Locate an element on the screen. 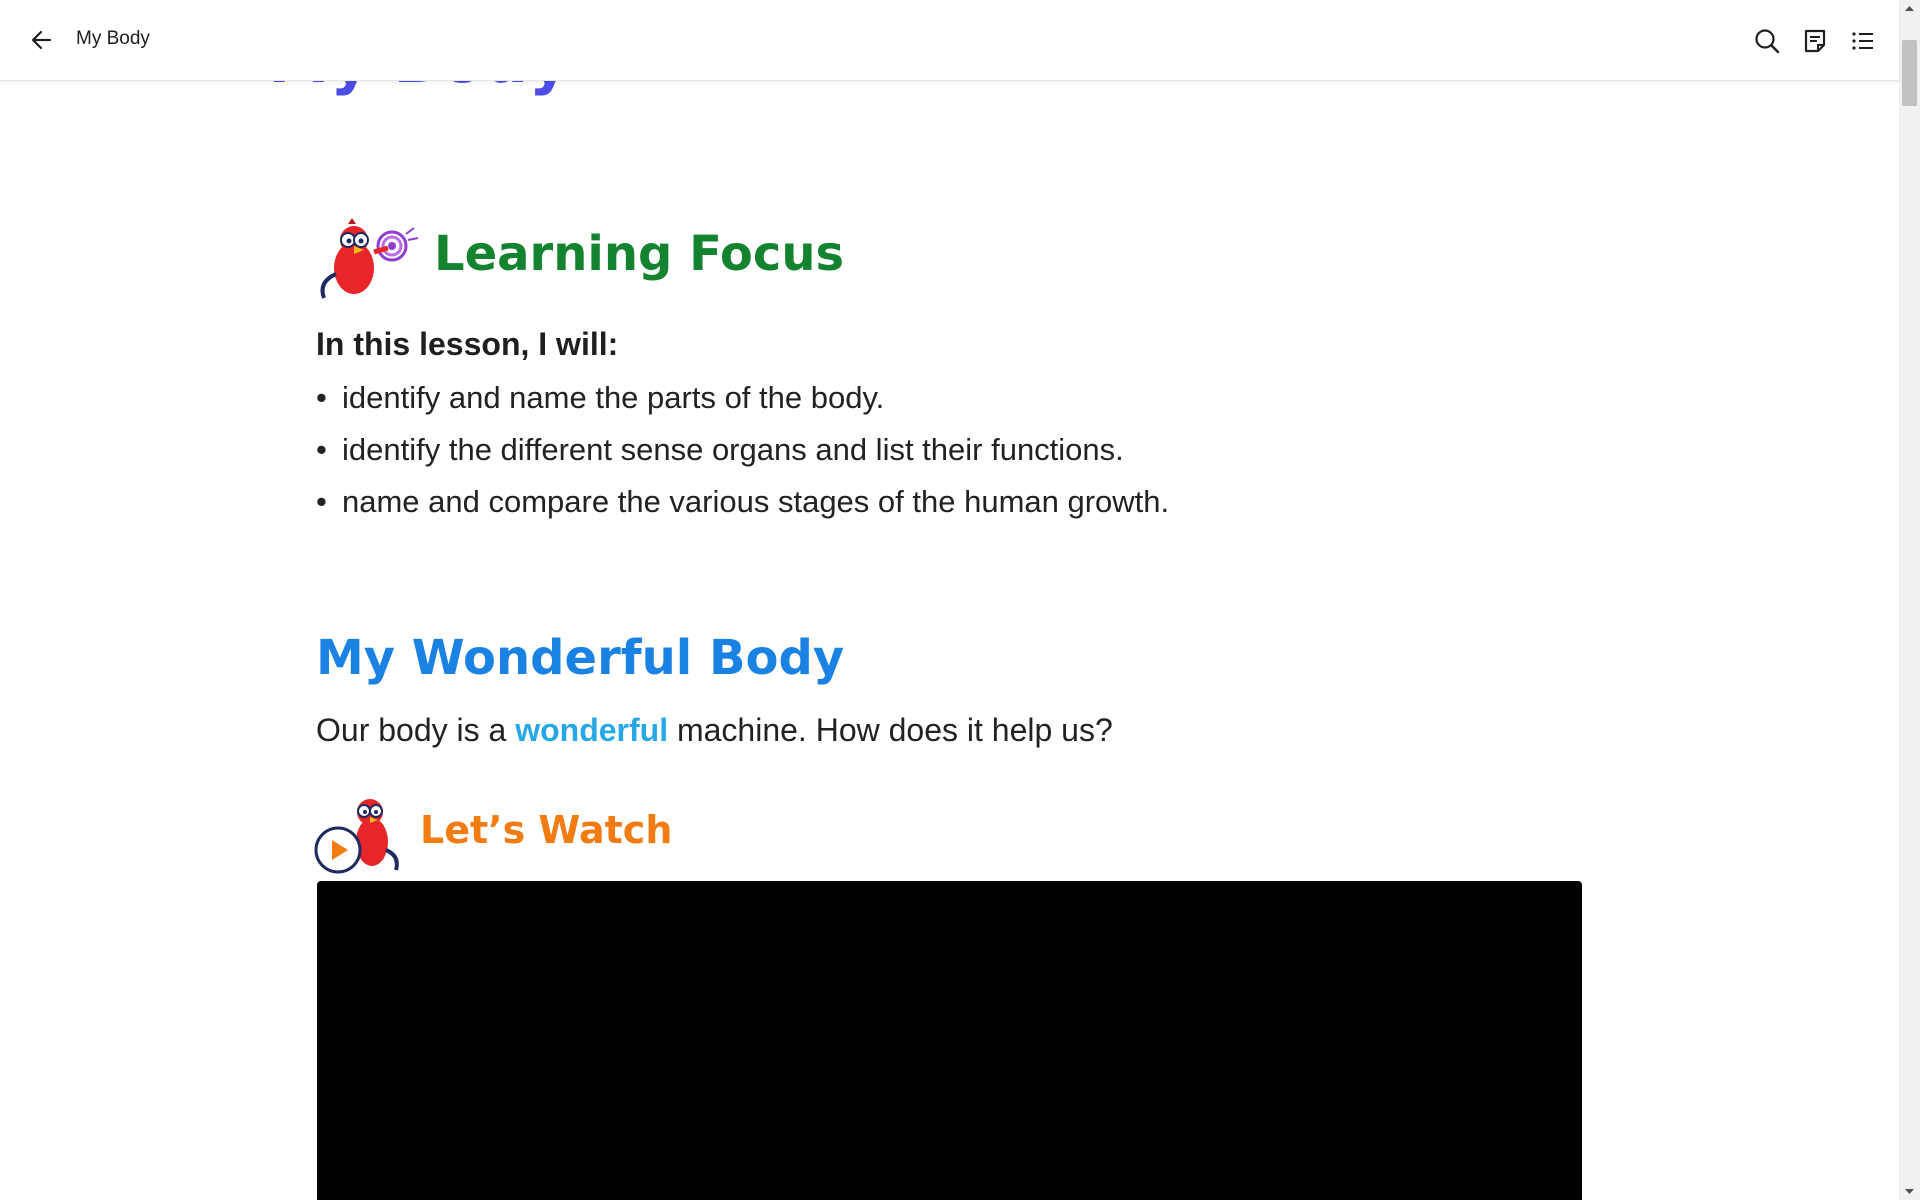 The height and width of the screenshot is (1200, 1920). paragraph-text-end: machine. How does it help us? is located at coordinates (890, 730).